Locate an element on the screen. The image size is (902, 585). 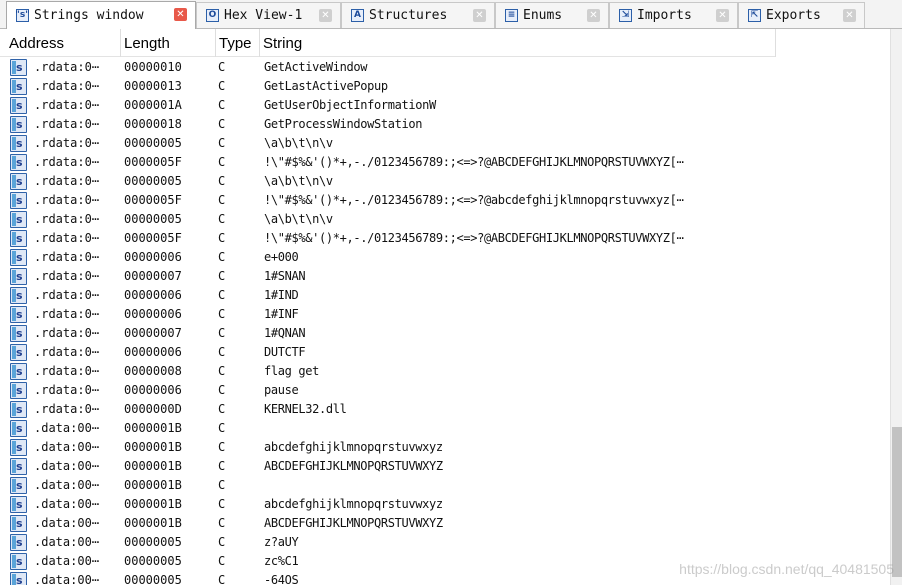
tab-enums: ≡ Enums ✕ is located at coordinates (552, 15).